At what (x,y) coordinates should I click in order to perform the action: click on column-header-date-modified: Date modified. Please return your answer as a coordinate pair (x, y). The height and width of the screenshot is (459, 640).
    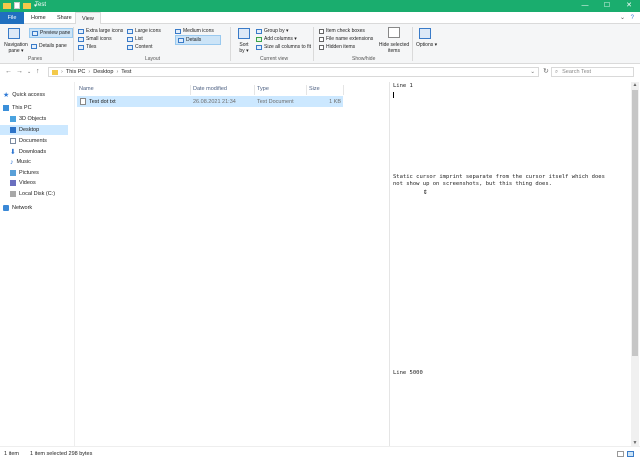
    Looking at the image, I should click on (210, 89).